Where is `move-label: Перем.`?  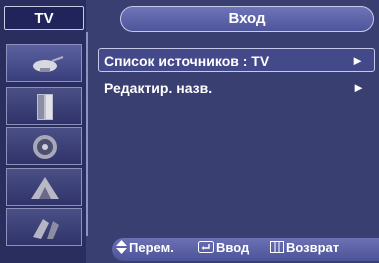 move-label: Перем. is located at coordinates (151, 247).